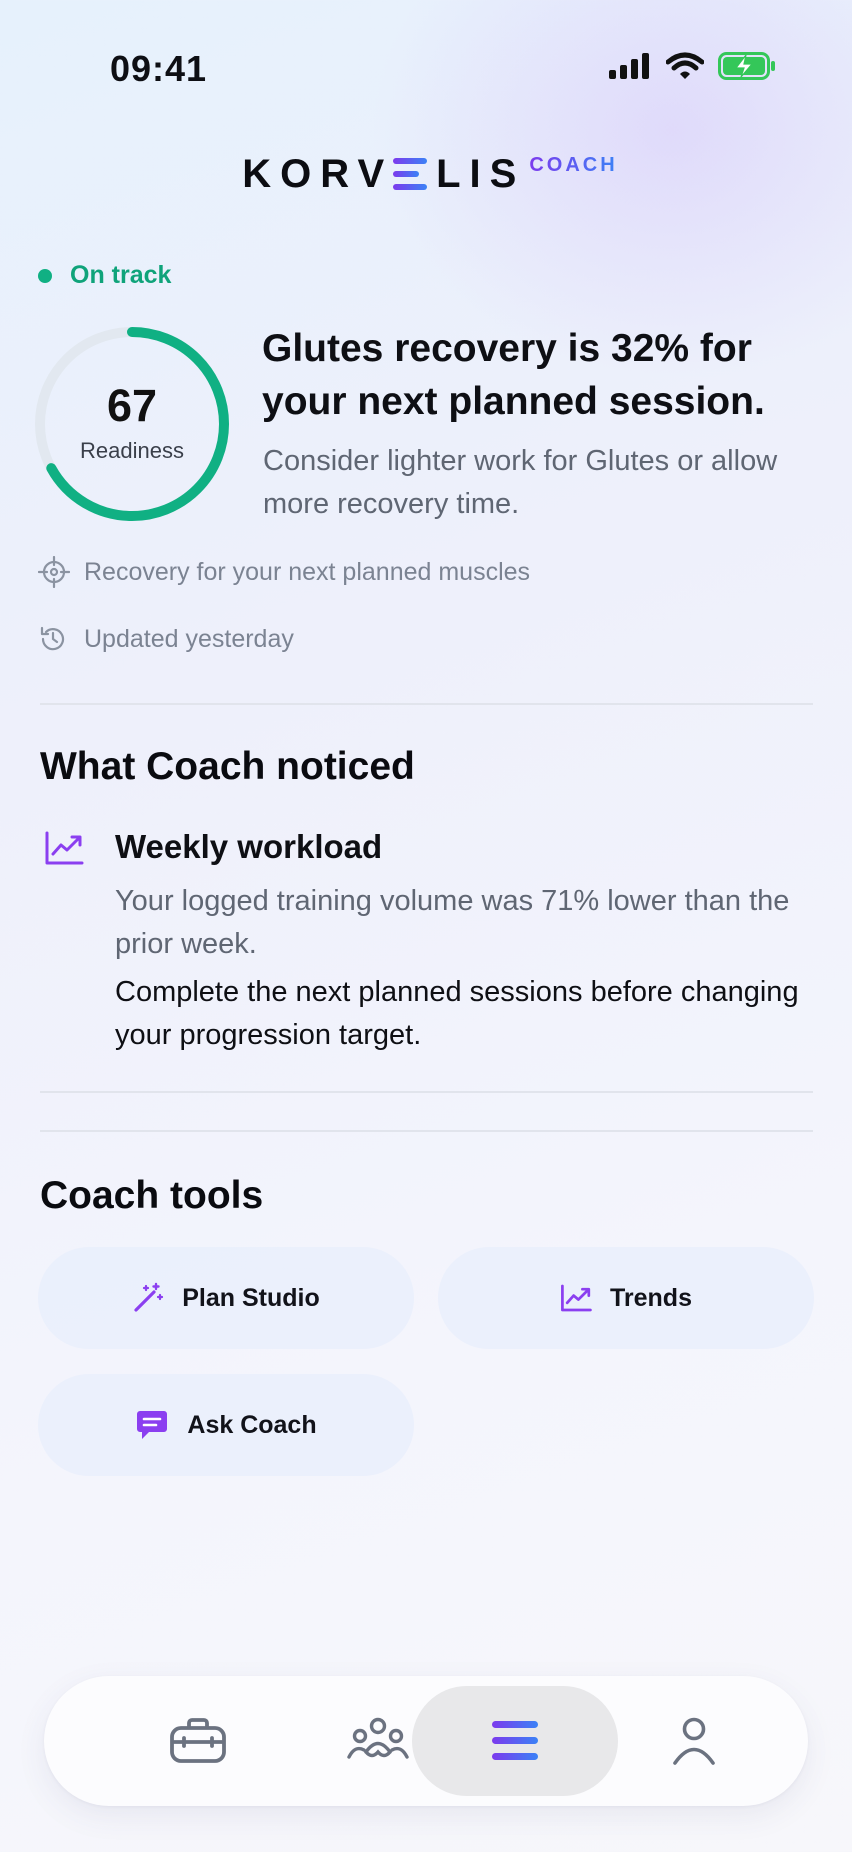  I want to click on updated-row: Updated yesterday, so click(166, 639).